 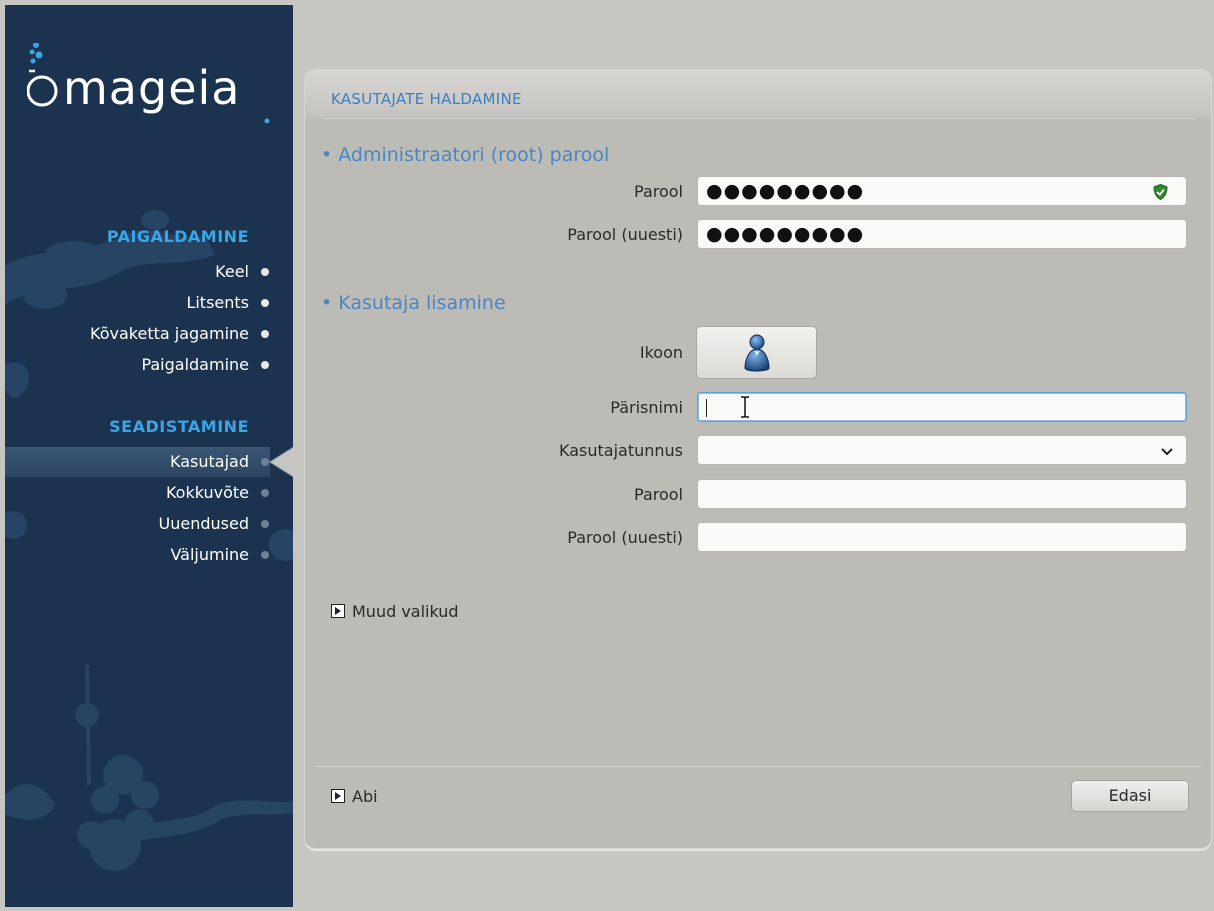 I want to click on help-expander: Abi, so click(x=354, y=797).